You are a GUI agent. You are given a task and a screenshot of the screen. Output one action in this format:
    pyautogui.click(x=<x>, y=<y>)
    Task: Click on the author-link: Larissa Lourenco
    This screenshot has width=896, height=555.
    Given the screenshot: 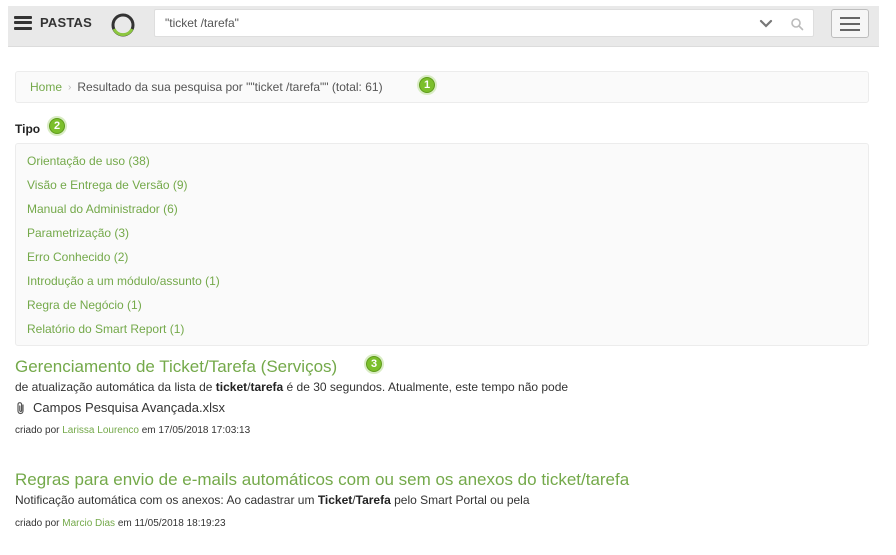 What is the action you would take?
    pyautogui.click(x=100, y=430)
    